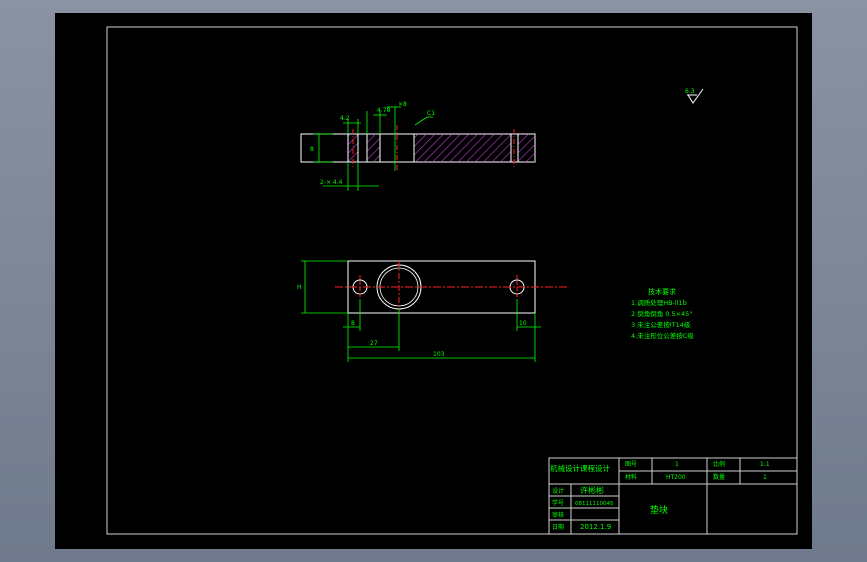 This screenshot has width=867, height=562. What do you see at coordinates (384, 110) in the screenshot?
I see `dim-top-b: 4.78` at bounding box center [384, 110].